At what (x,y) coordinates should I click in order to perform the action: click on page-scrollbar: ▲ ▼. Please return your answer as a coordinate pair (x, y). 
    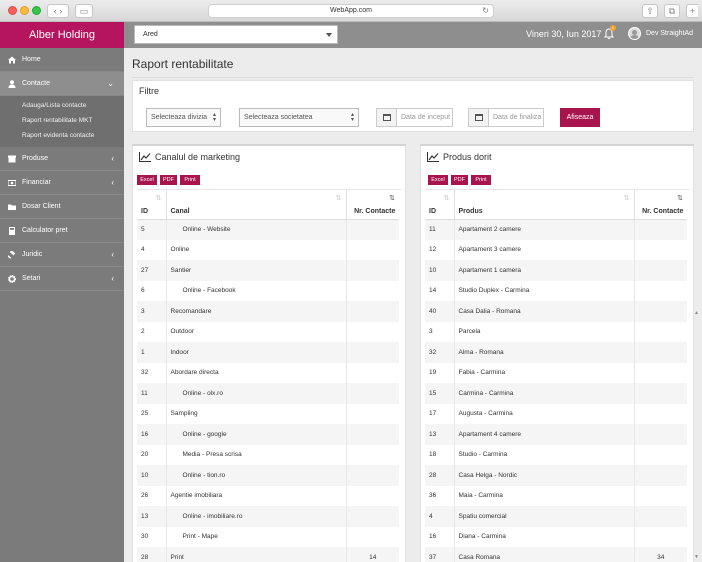
    Looking at the image, I should click on (696, 436).